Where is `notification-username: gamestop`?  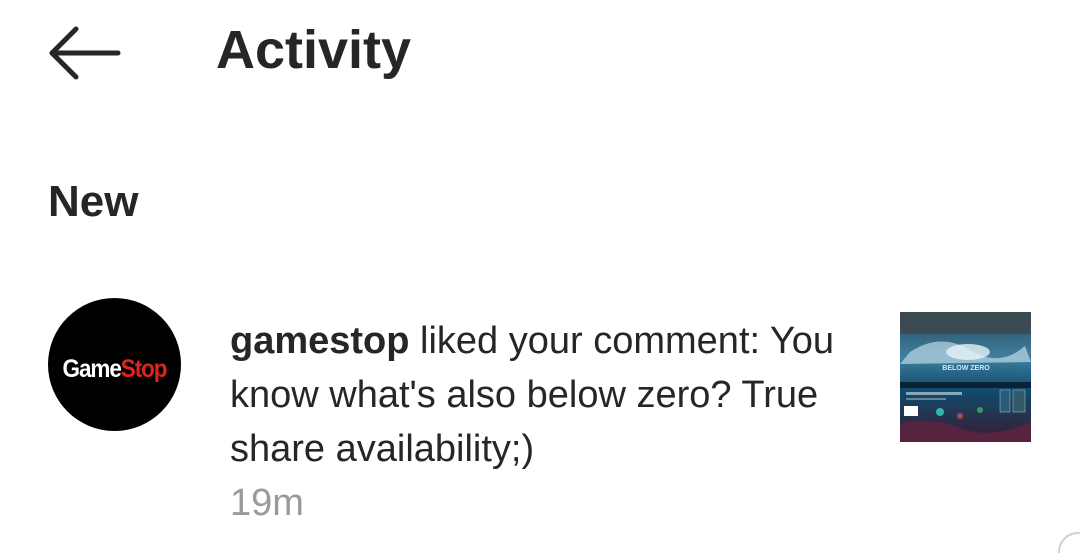
notification-username: gamestop is located at coordinates (319, 341).